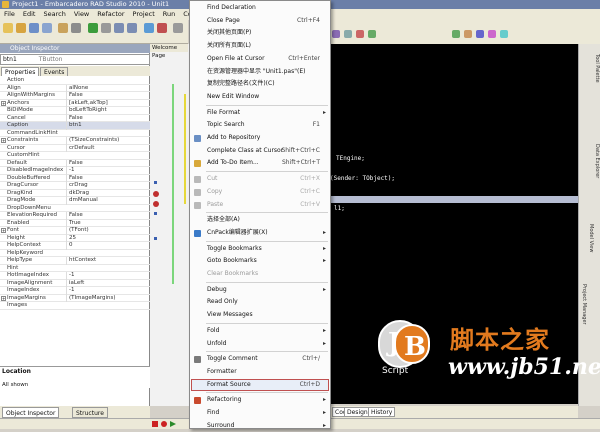 Image resolution: width=600 pixels, height=432 pixels. What do you see at coordinates (260, 331) in the screenshot?
I see `context-menu-item: Fold ▸` at bounding box center [260, 331].